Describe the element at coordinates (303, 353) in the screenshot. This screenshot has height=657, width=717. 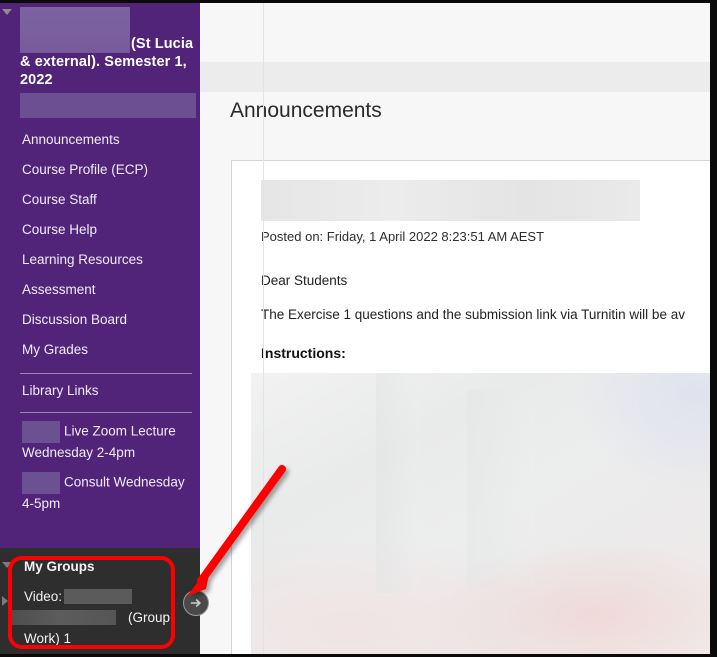
I see `announcement-instructions-heading: Instructions:` at that location.